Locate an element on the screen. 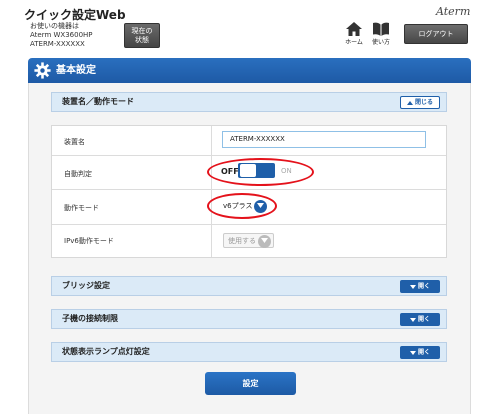 The height and width of the screenshot is (414, 500). home-label: ホーム is located at coordinates (354, 42).